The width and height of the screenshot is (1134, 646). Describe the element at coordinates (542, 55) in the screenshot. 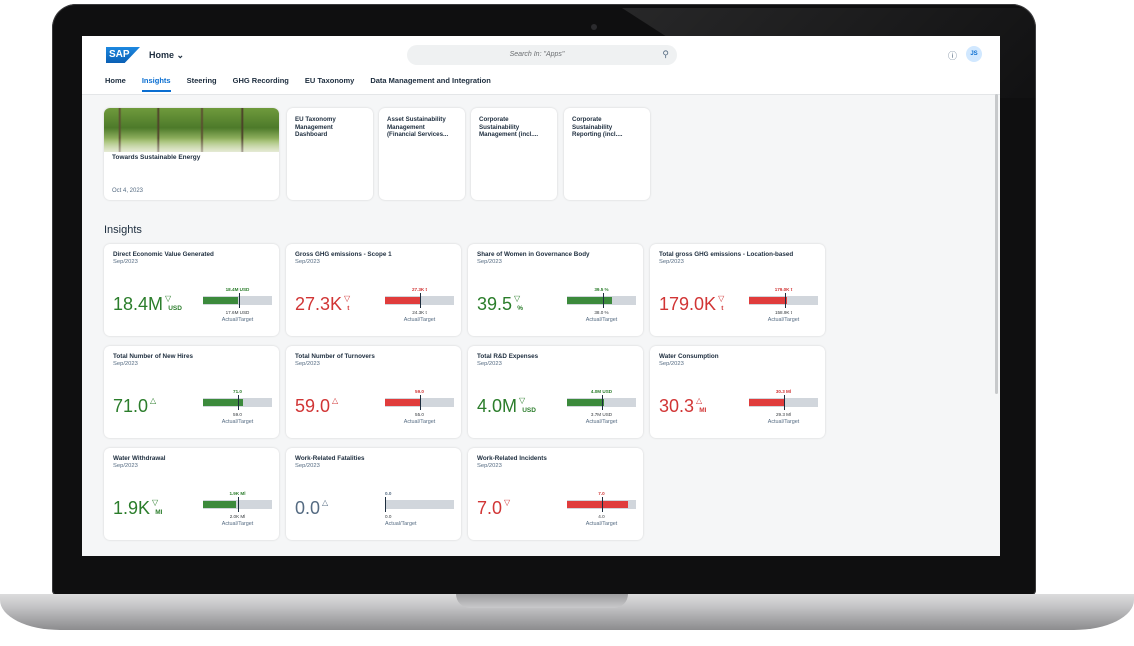

I see `search-field: Search In: "Apps" ⚲` at that location.